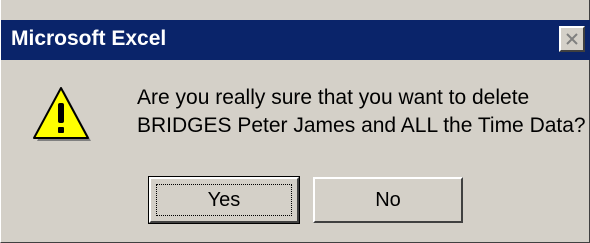  I want to click on focus-rectangle, so click(224, 200).